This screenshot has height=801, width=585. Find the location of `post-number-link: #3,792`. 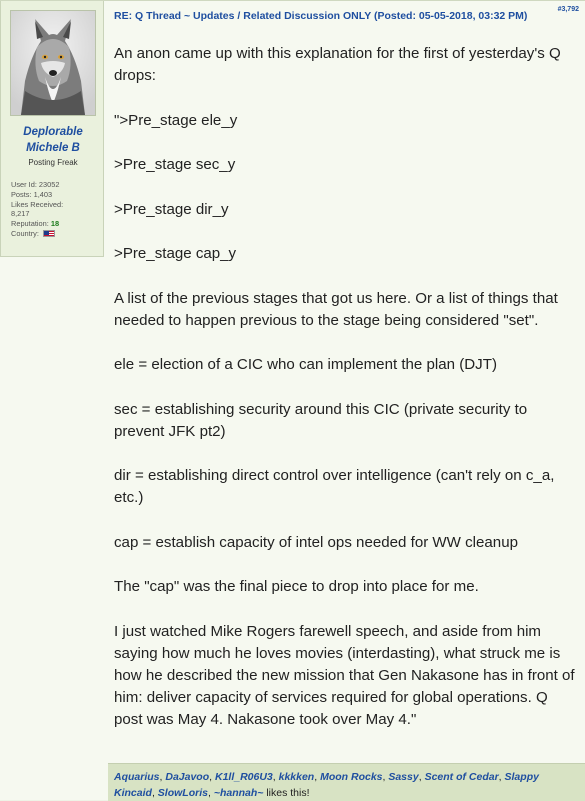

post-number-link: #3,792 is located at coordinates (568, 9).